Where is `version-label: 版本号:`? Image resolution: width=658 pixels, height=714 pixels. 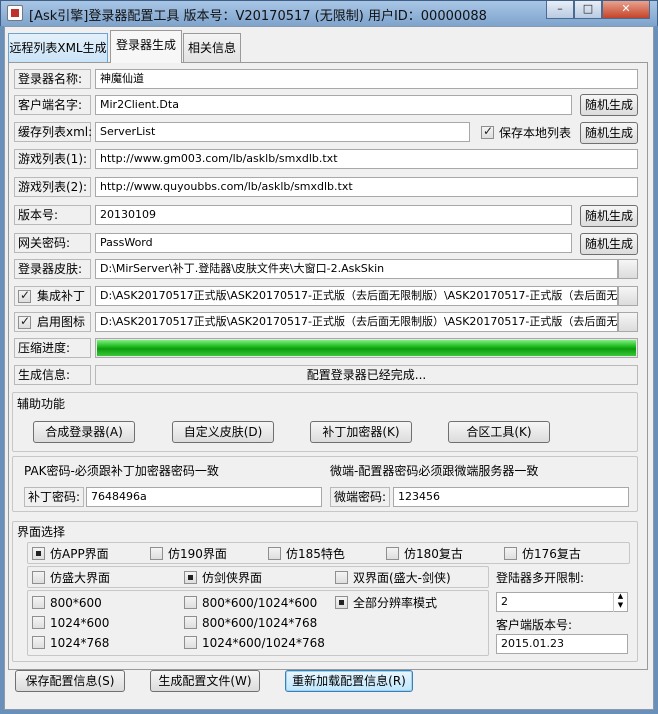
version-label: 版本号: is located at coordinates (52, 215).